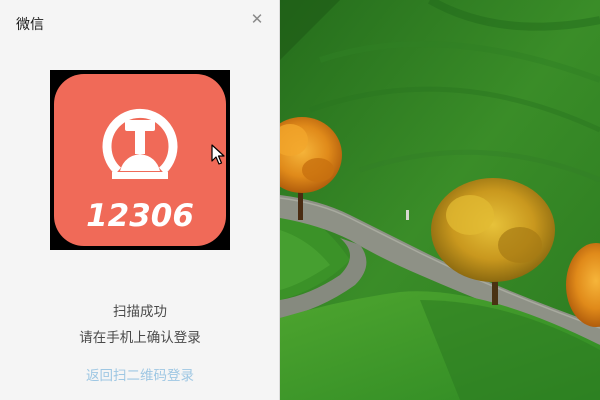 This screenshot has height=400, width=600. Describe the element at coordinates (140, 171) in the screenshot. I see `railway-logo-graphic: 12306` at that location.